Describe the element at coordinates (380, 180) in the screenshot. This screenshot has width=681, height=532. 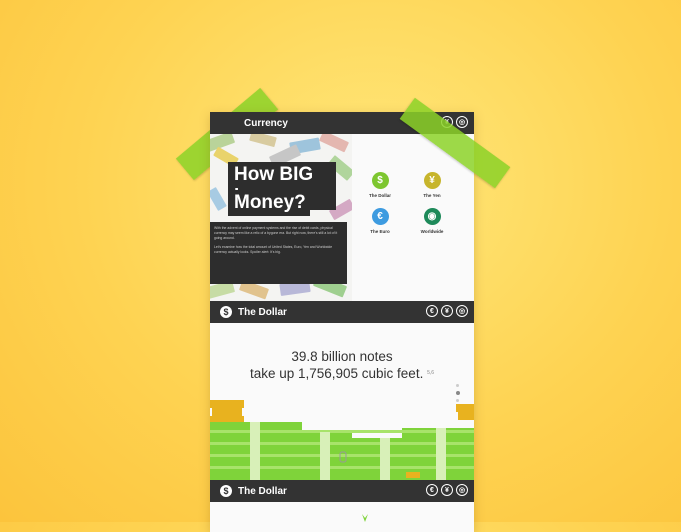
I see `dollar-icon: $` at that location.